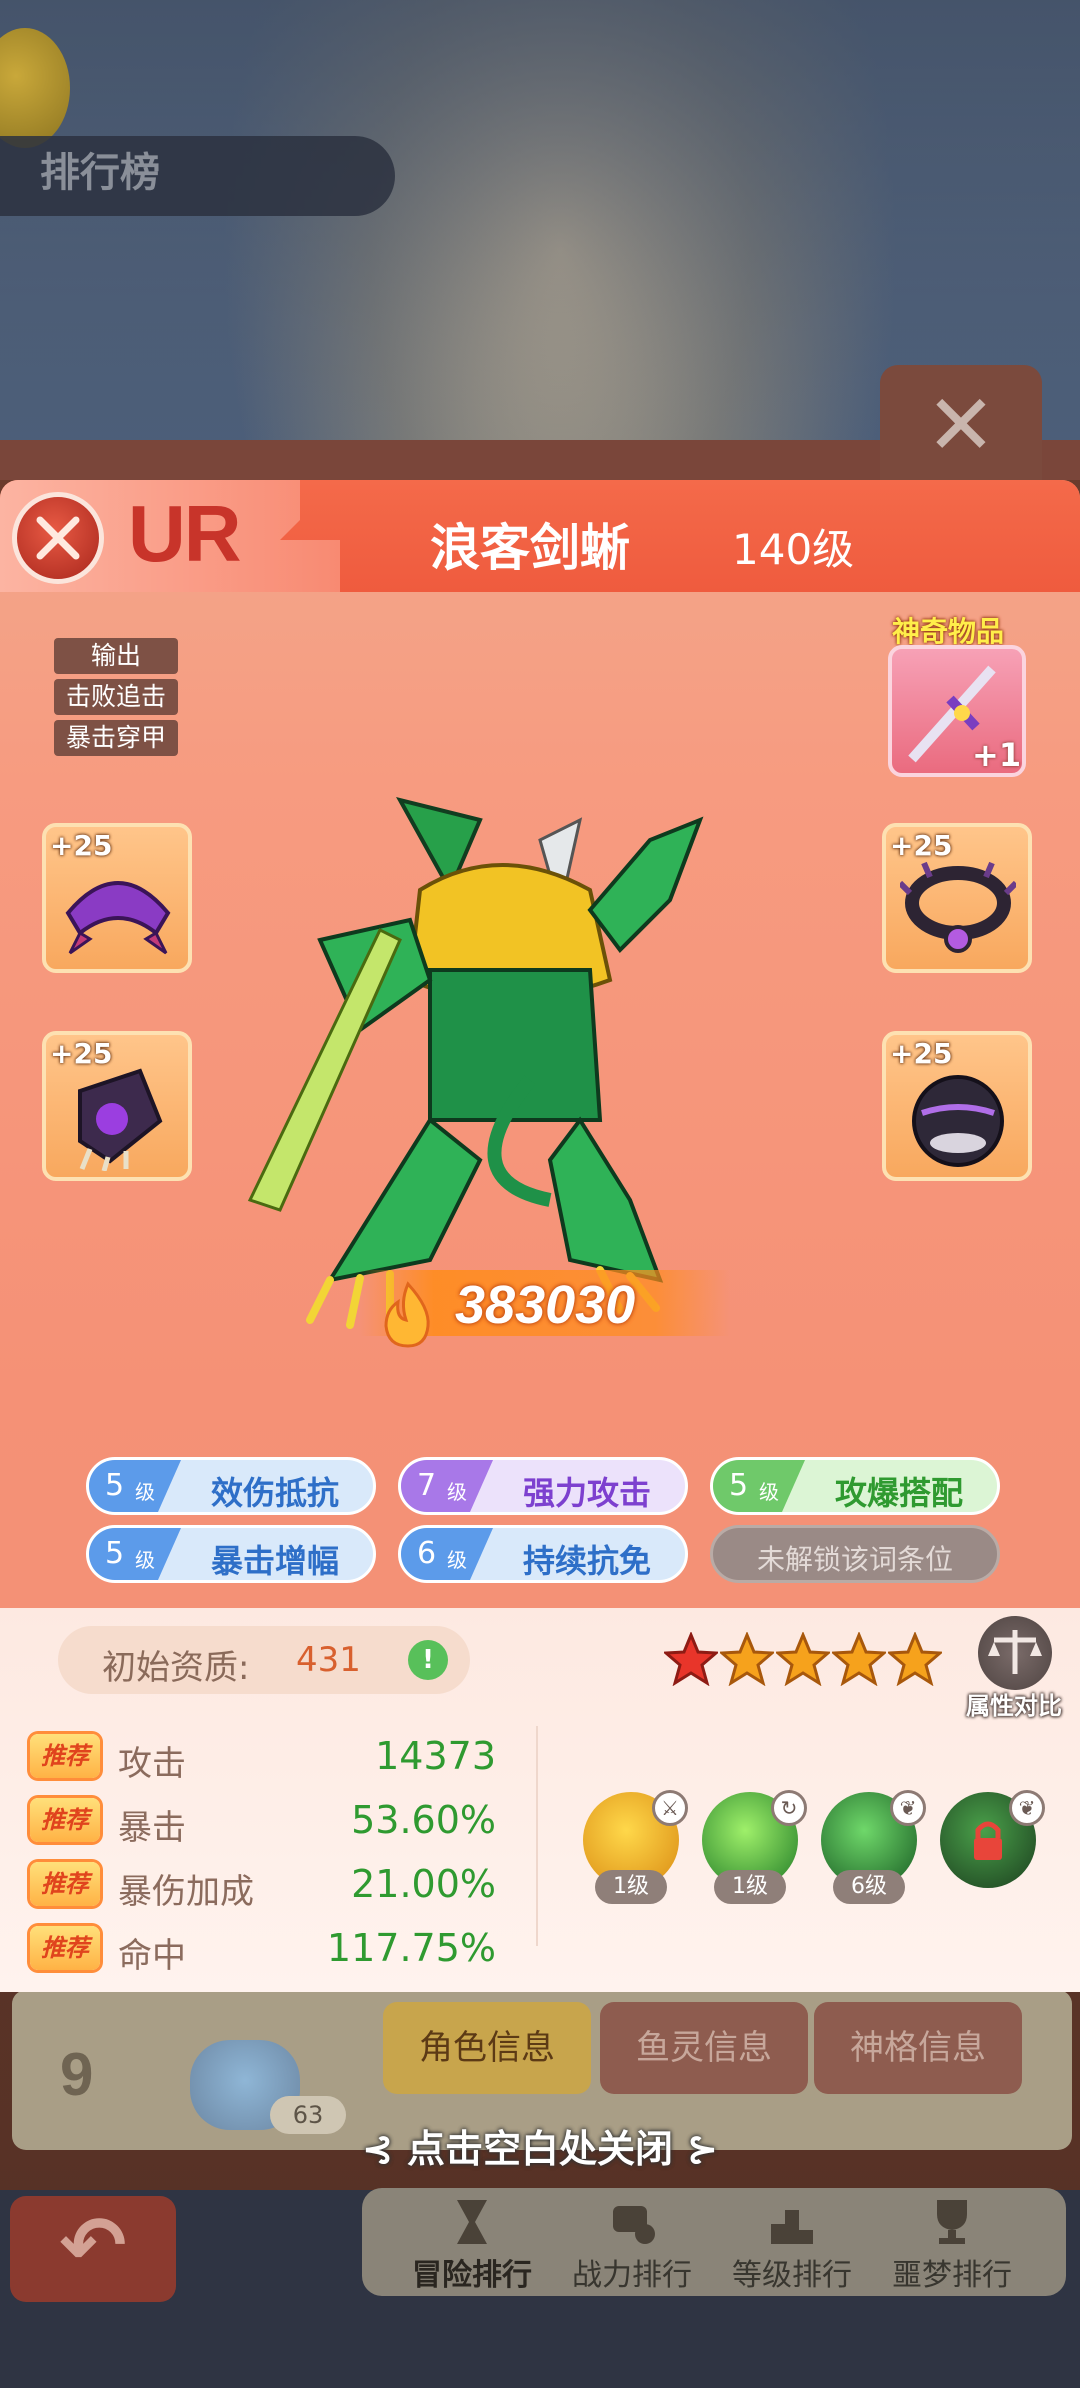  I want to click on hero-level: 140级, so click(793, 549).